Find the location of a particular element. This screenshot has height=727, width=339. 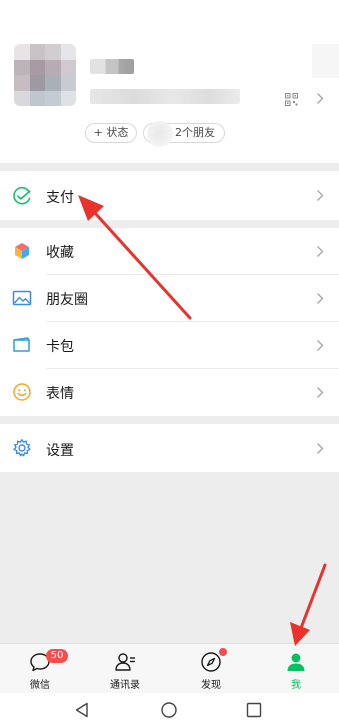

gear-icon is located at coordinates (22, 448).